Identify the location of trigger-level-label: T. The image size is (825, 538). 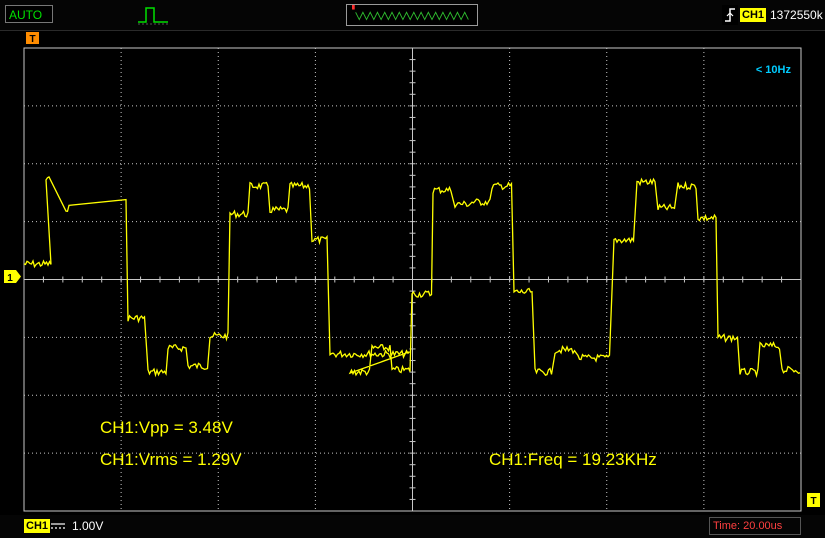
(813, 501).